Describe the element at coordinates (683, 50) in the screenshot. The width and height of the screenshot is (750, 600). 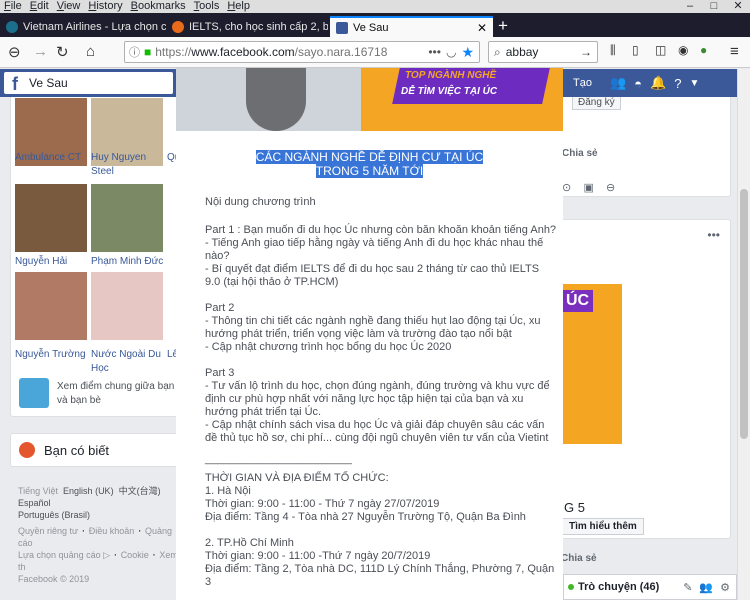
I see `extension-icon: ◉` at that location.